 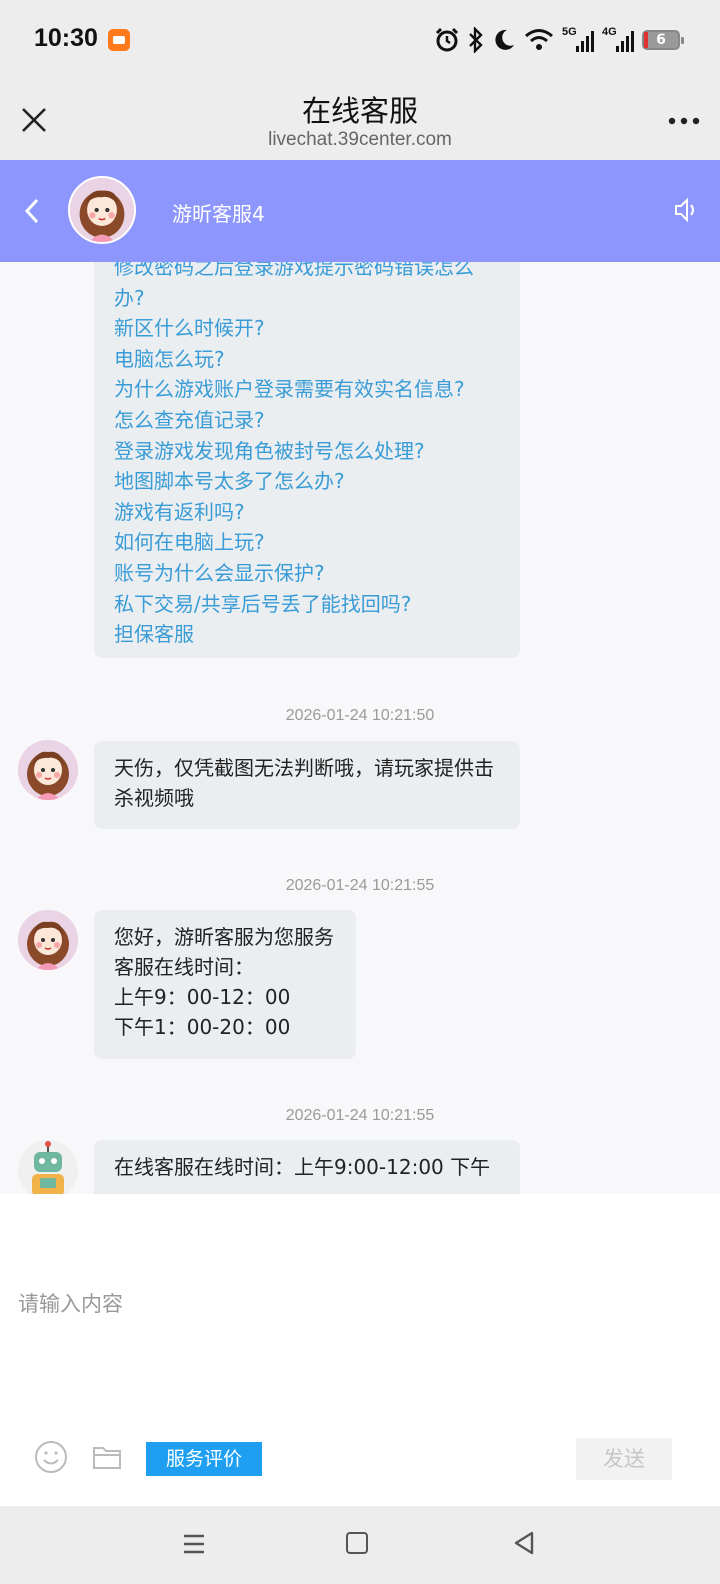 What do you see at coordinates (119, 40) in the screenshot?
I see `app-notification-icon` at bounding box center [119, 40].